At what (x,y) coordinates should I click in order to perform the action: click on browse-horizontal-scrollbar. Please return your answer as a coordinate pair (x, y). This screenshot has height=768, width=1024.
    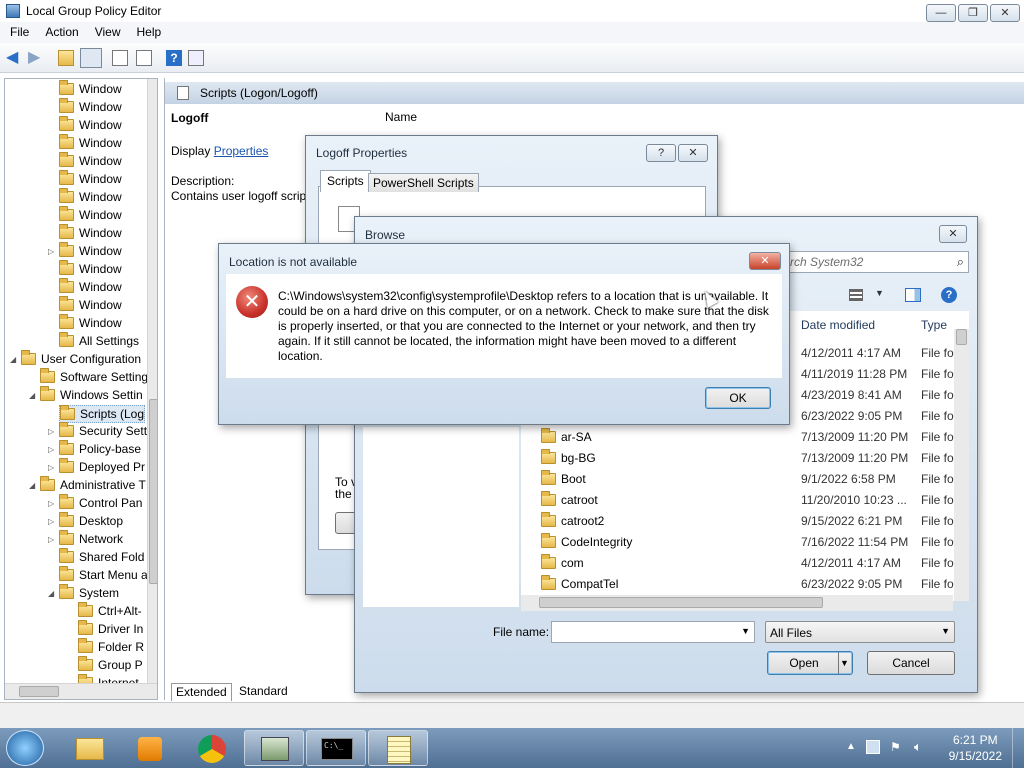
    Looking at the image, I should click on (737, 603).